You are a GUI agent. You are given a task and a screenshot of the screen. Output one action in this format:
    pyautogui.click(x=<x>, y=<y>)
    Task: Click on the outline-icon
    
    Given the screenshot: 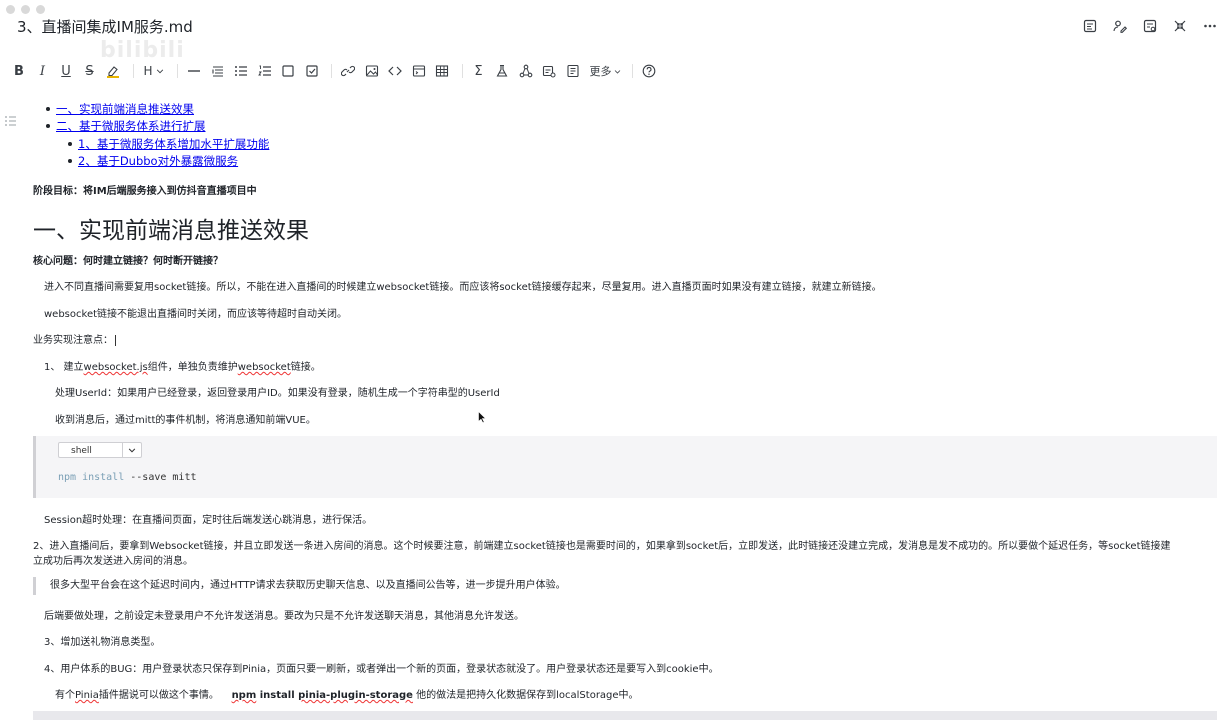 What is the action you would take?
    pyautogui.click(x=1090, y=26)
    